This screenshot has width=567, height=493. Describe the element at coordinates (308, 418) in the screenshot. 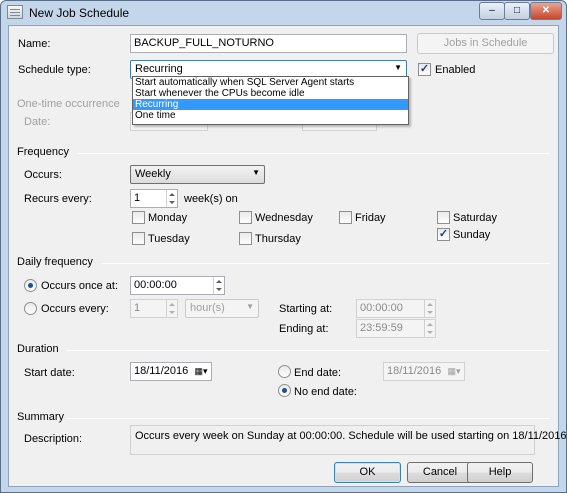

I see `summary-divider` at that location.